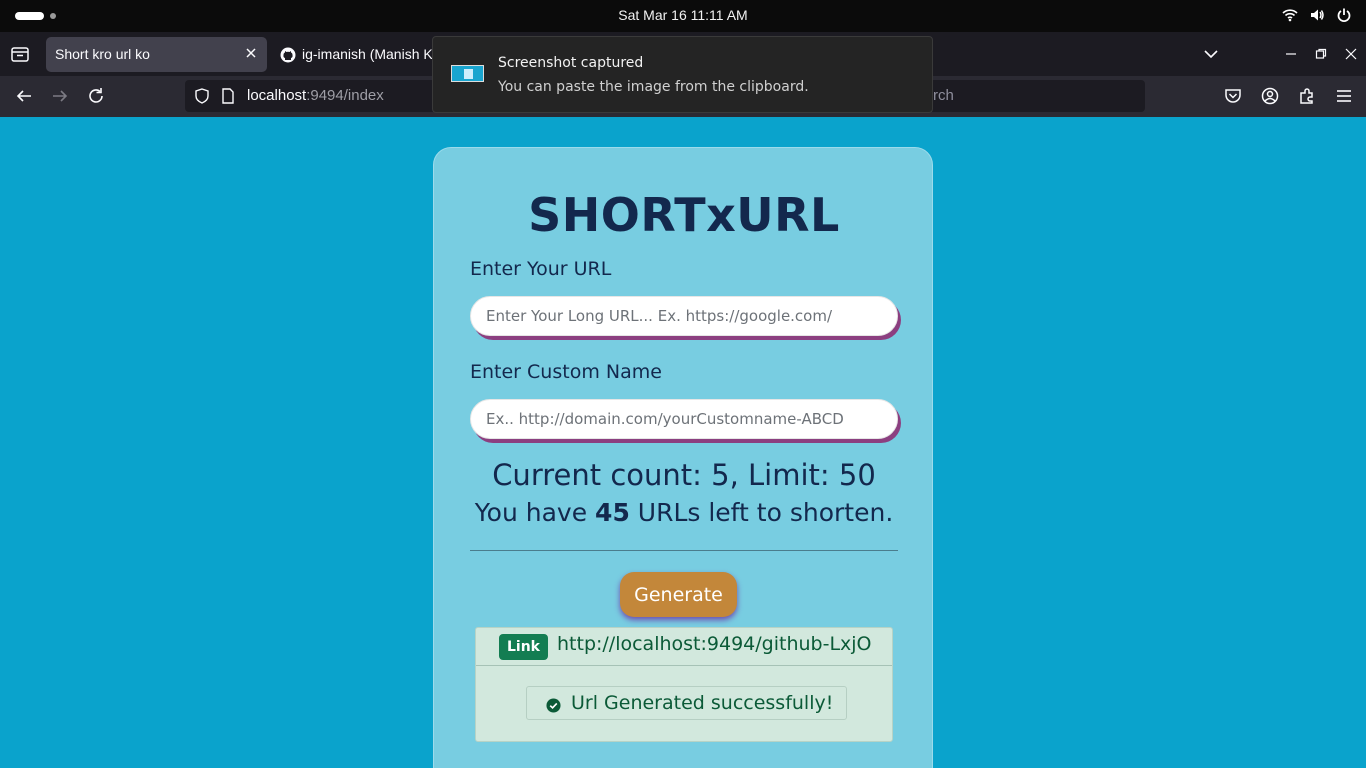  I want to click on url-text: localhost:9494/index, so click(315, 95).